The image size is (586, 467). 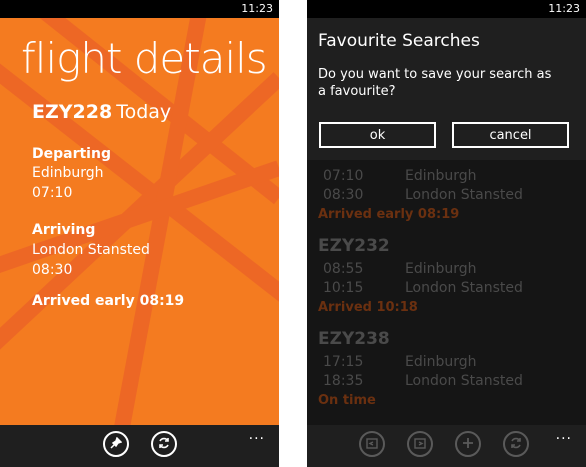 What do you see at coordinates (343, 269) in the screenshot?
I see `dep-time: 08:55` at bounding box center [343, 269].